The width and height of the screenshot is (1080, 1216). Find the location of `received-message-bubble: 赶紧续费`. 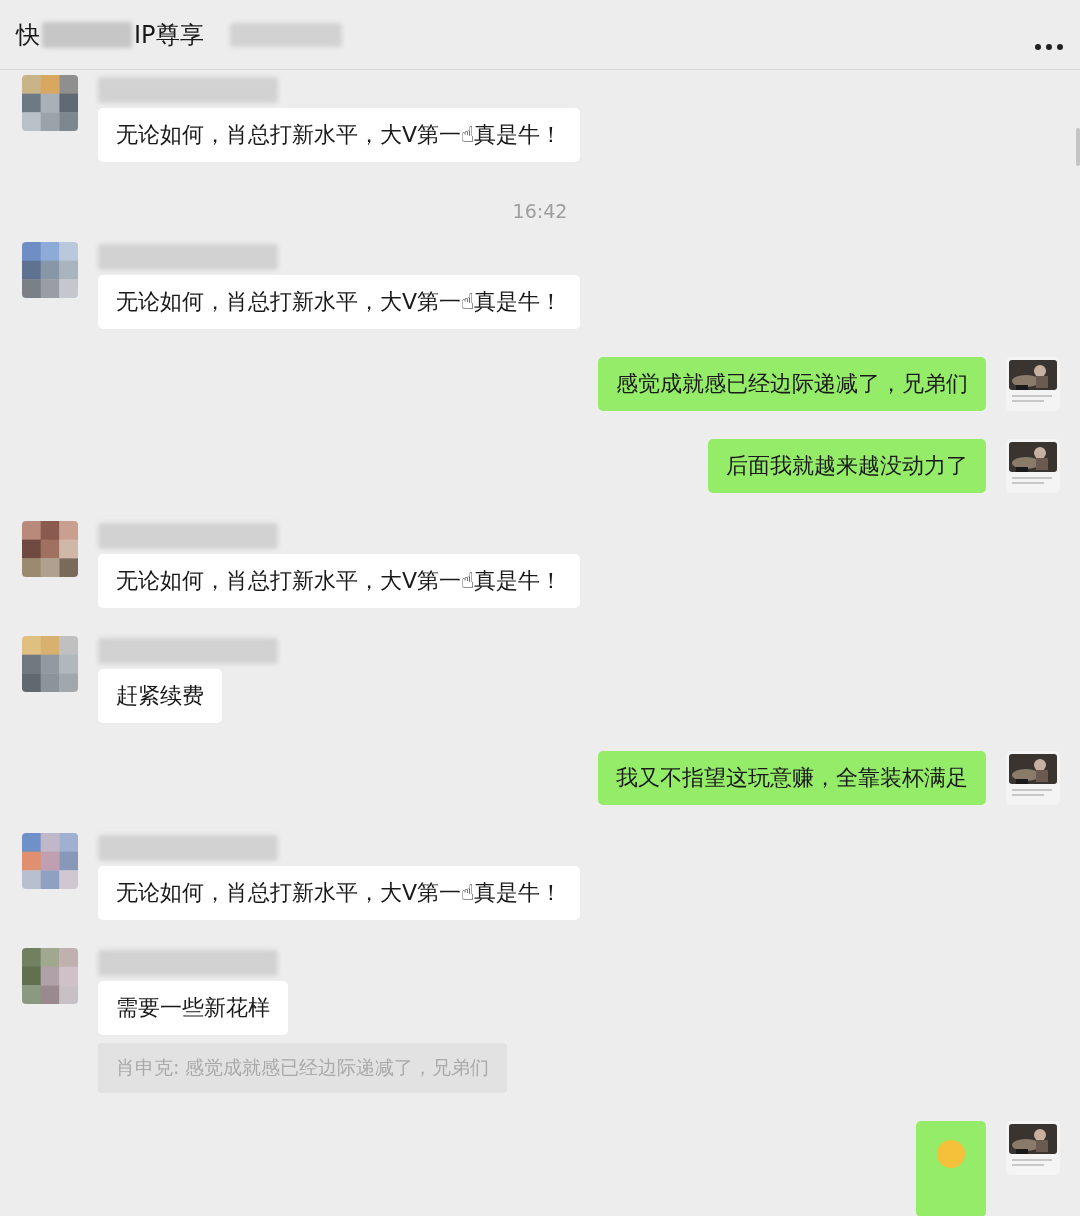

received-message-bubble: 赶紧续费 is located at coordinates (160, 696).